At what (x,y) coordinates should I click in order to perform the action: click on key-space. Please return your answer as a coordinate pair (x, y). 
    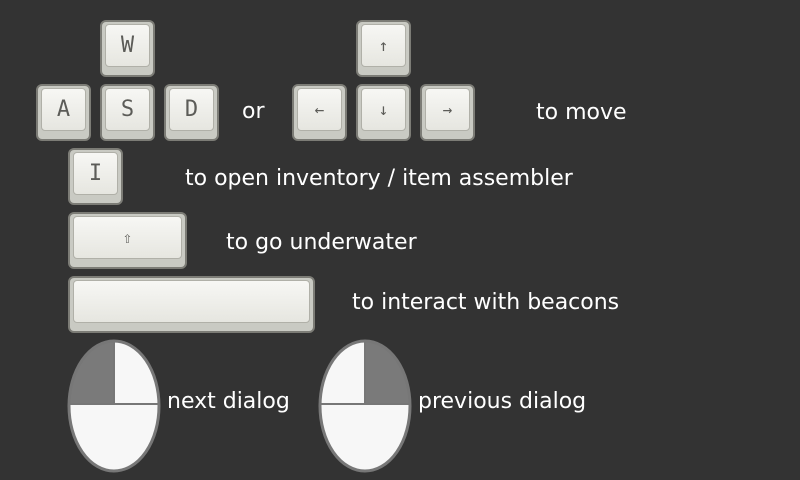
    Looking at the image, I should click on (191, 304).